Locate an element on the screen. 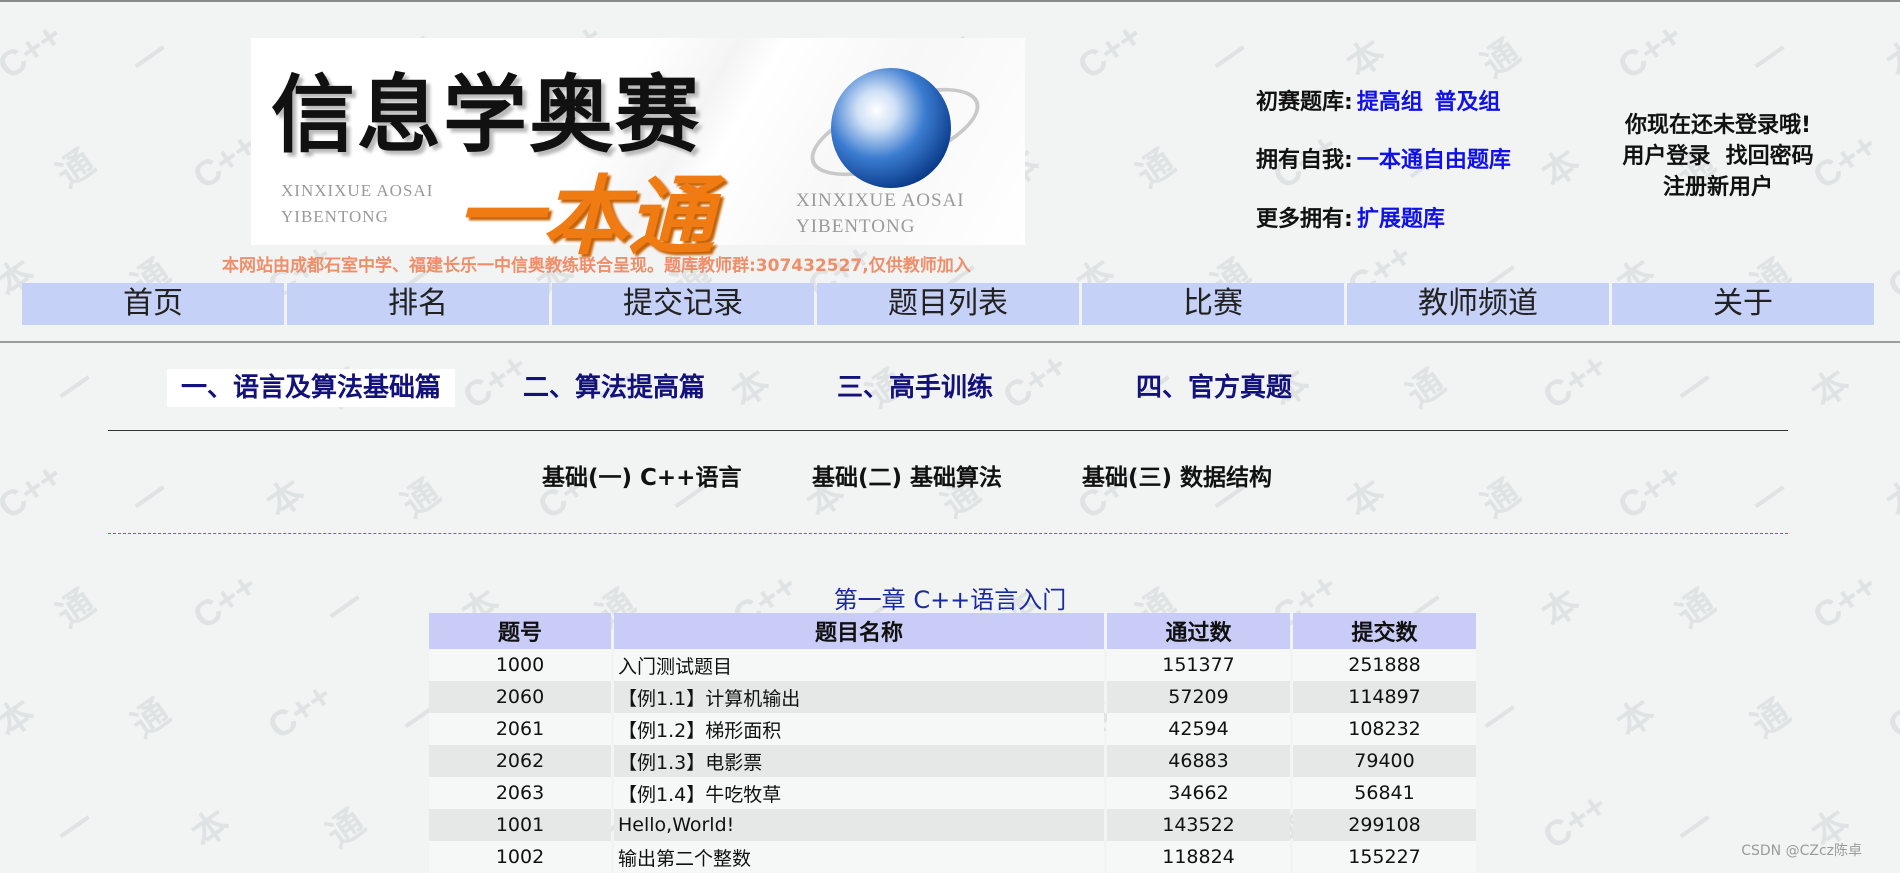 The height and width of the screenshot is (873, 1900). table-row: 2062 【例1.3】电影票 46883 79400 is located at coordinates (952, 761).